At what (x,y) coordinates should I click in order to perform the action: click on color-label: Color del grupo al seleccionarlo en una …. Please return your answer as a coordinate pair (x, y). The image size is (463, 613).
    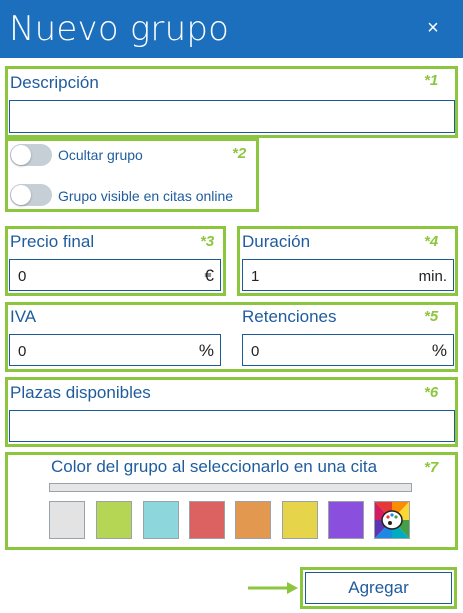
    Looking at the image, I should click on (214, 466).